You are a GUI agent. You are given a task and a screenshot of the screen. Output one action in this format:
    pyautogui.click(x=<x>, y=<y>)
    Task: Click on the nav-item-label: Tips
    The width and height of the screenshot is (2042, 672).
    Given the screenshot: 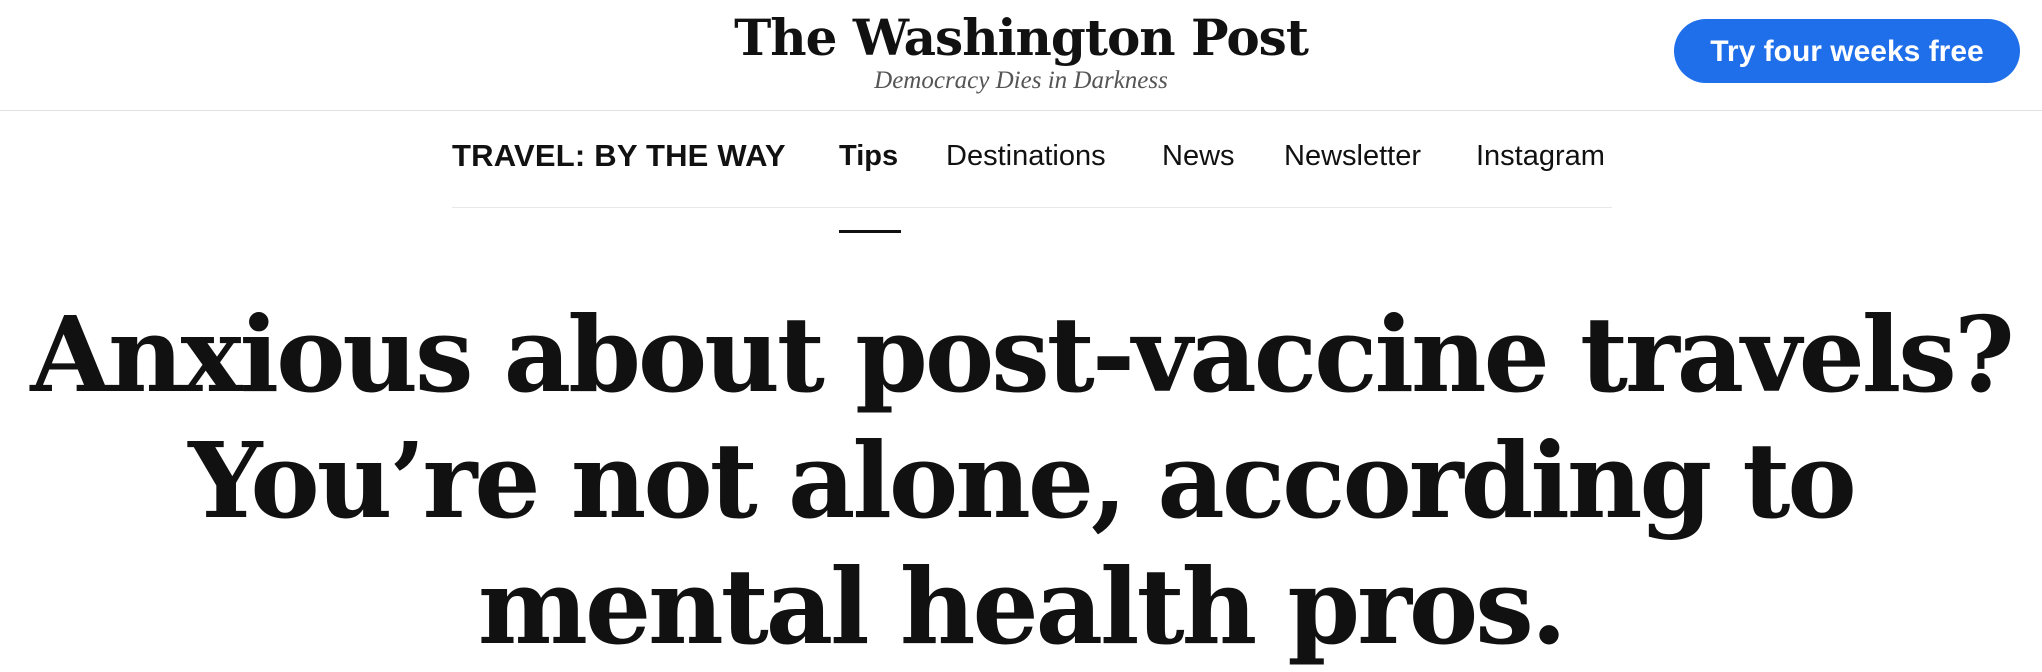 What is the action you would take?
    pyautogui.click(x=869, y=156)
    